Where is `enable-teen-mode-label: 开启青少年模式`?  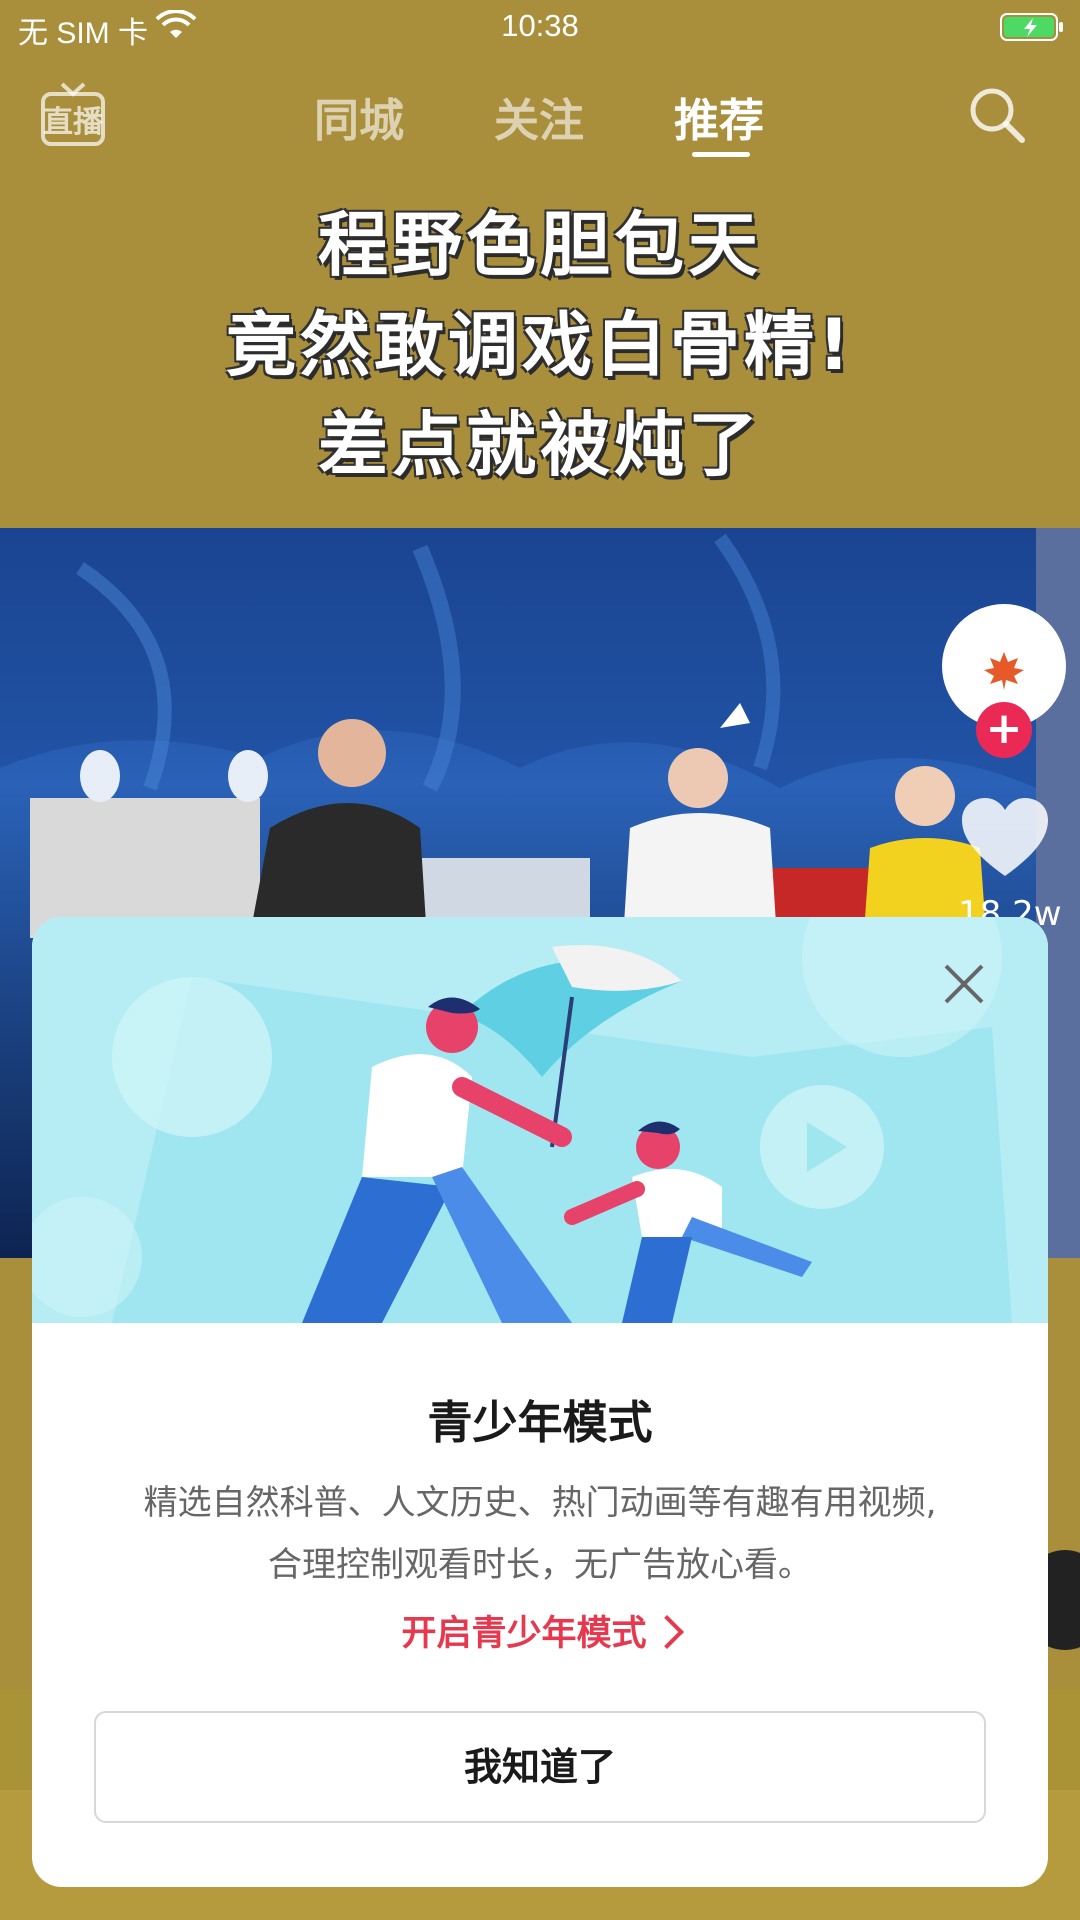
enable-teen-mode-label: 开启青少年模式 is located at coordinates (524, 1634).